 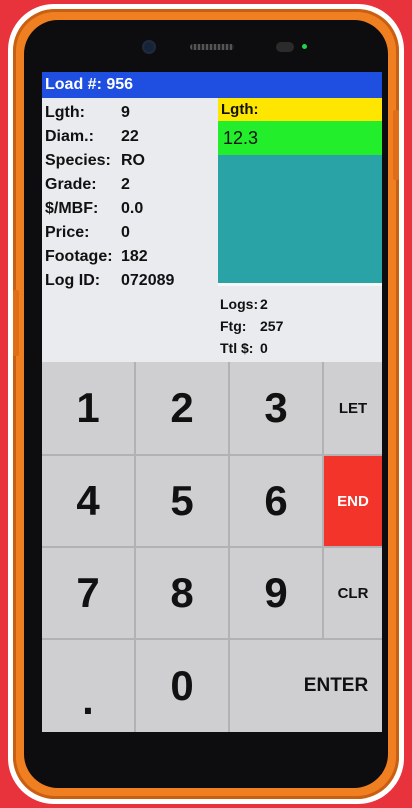 I want to click on field-footage: Footage: 182, so click(x=131, y=258).